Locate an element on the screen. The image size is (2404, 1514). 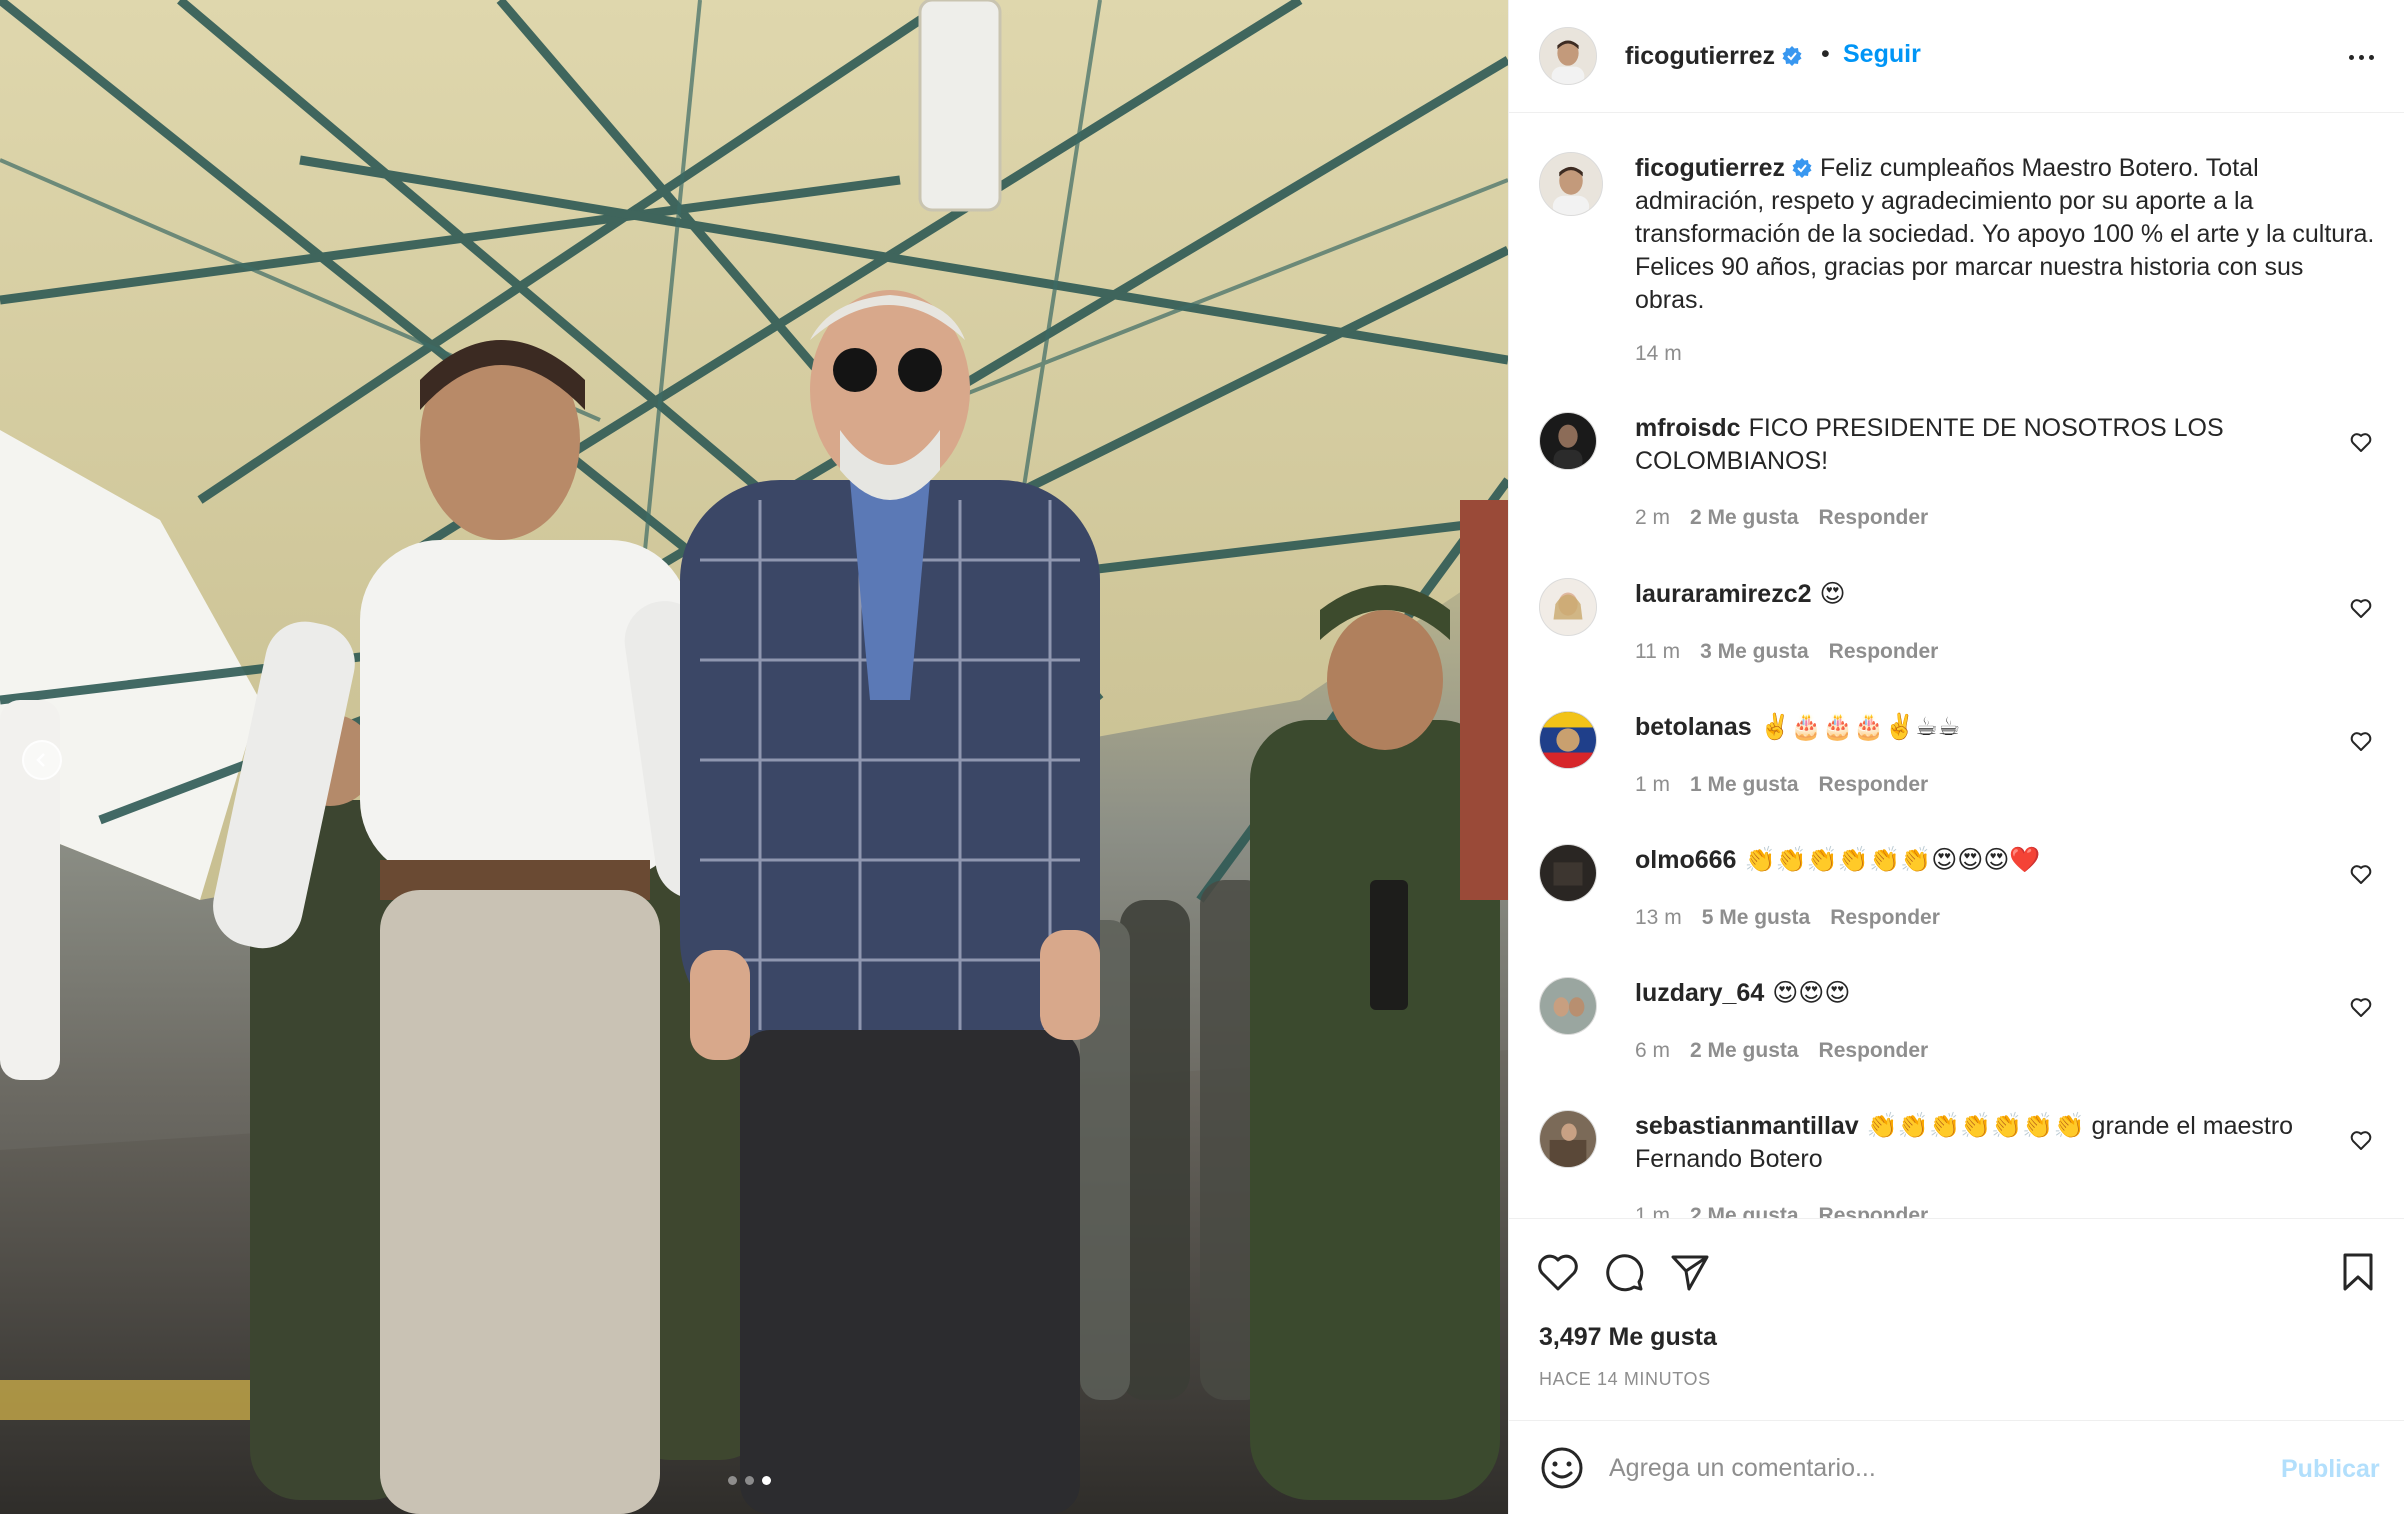
comment-username: luzdary_64 is located at coordinates (1699, 993).